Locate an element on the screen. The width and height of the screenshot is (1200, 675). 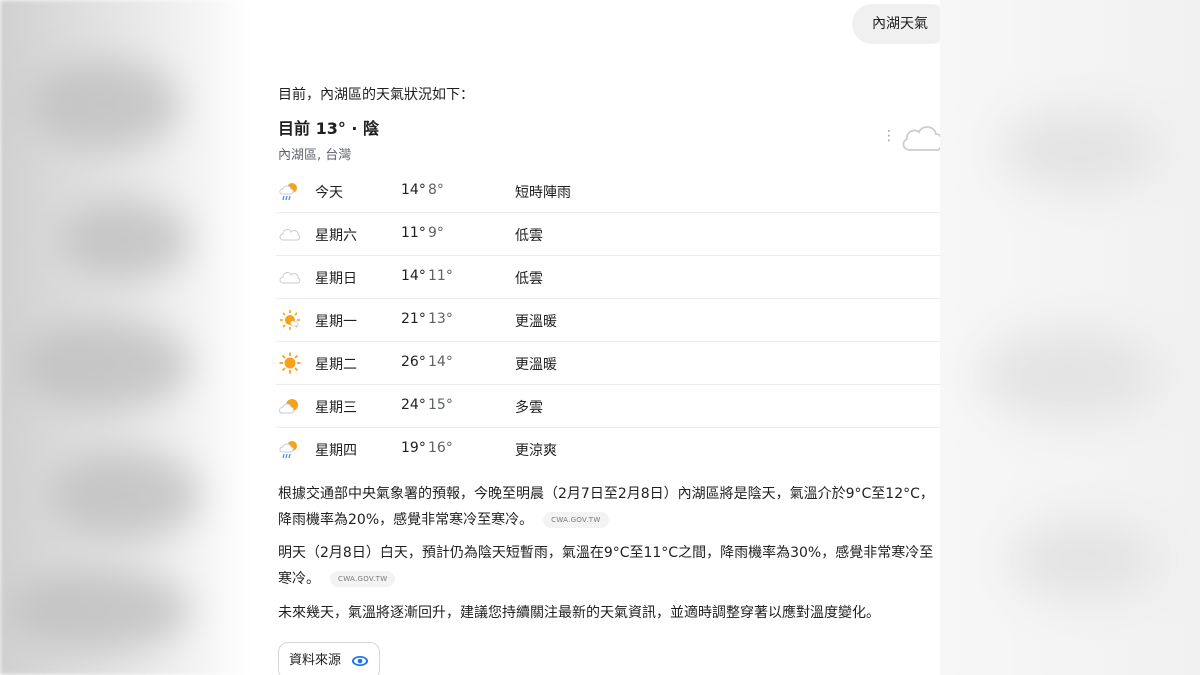
response-intro: 目前，內湖區的天氣狀況如下： is located at coordinates (376, 95).